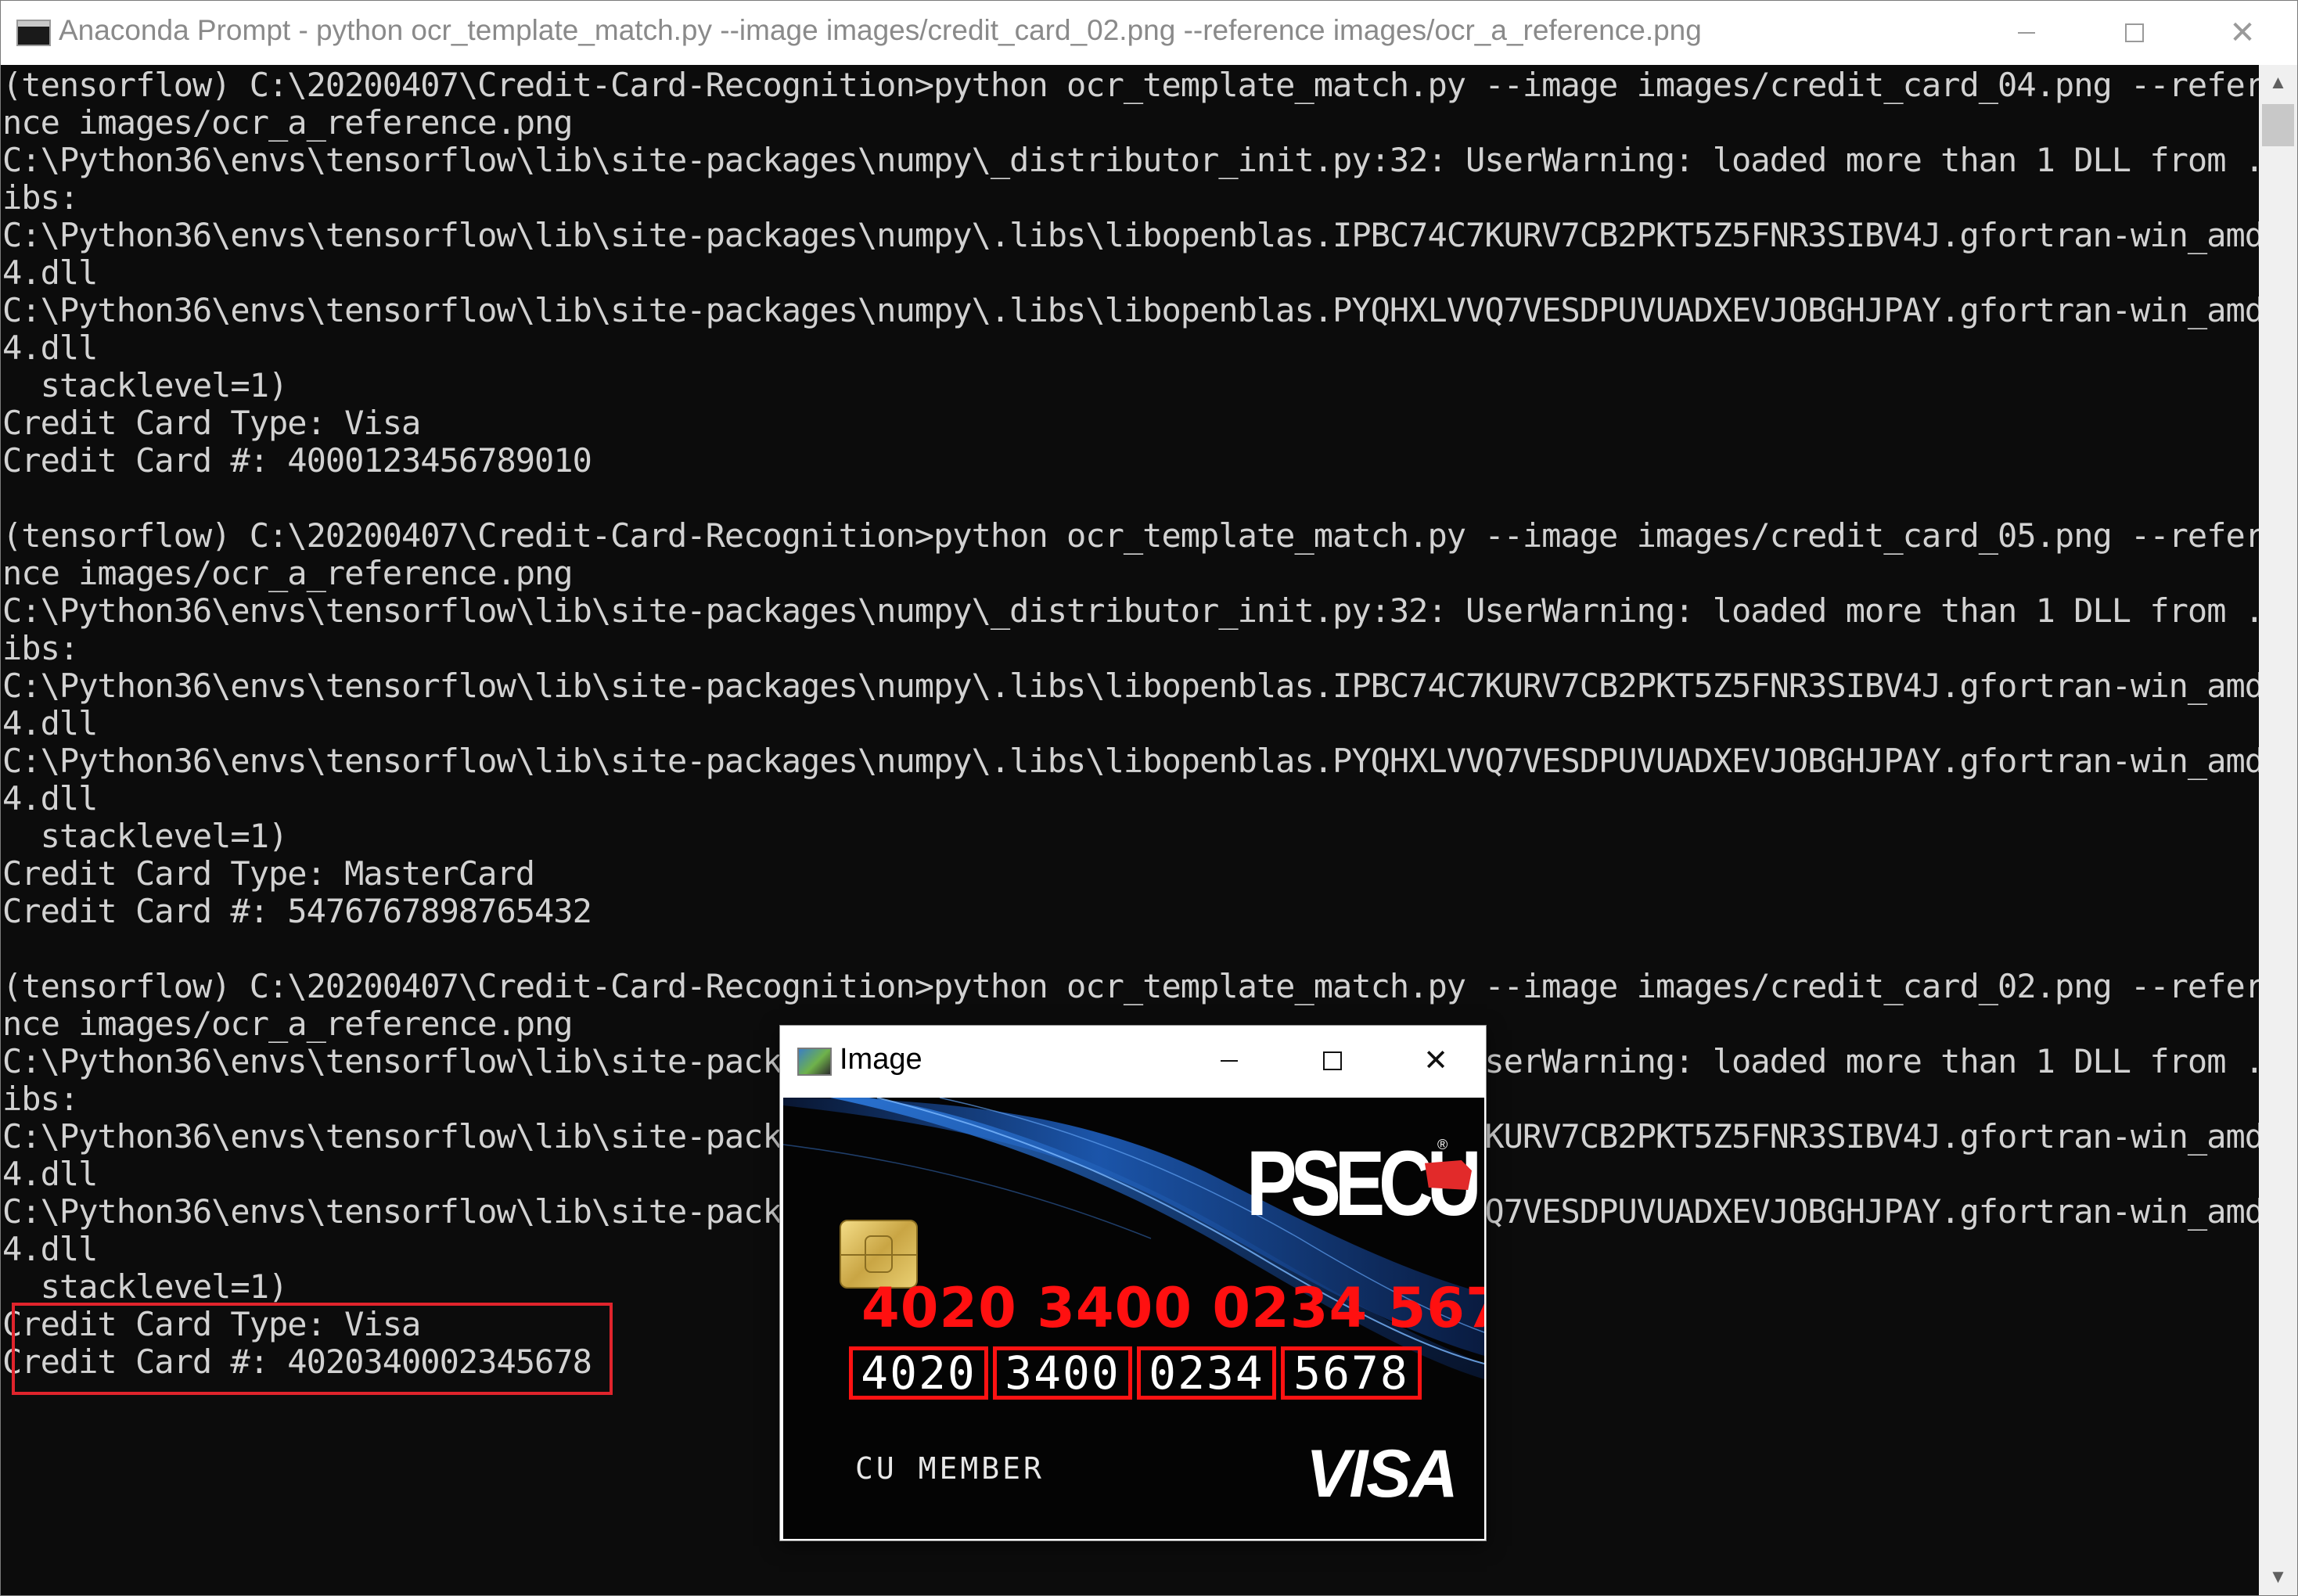  I want to click on image-close-button: ✕, so click(1435, 1061).